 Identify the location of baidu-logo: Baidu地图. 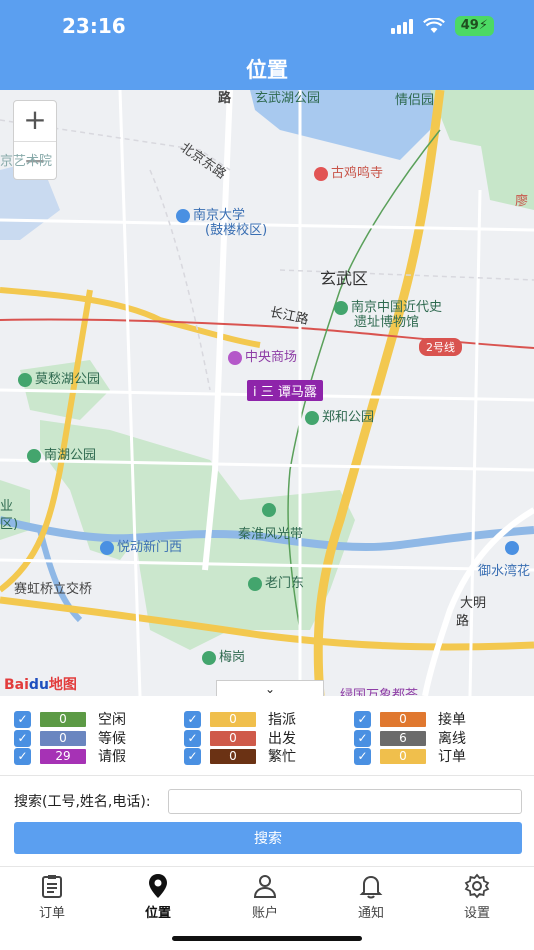
(40, 685).